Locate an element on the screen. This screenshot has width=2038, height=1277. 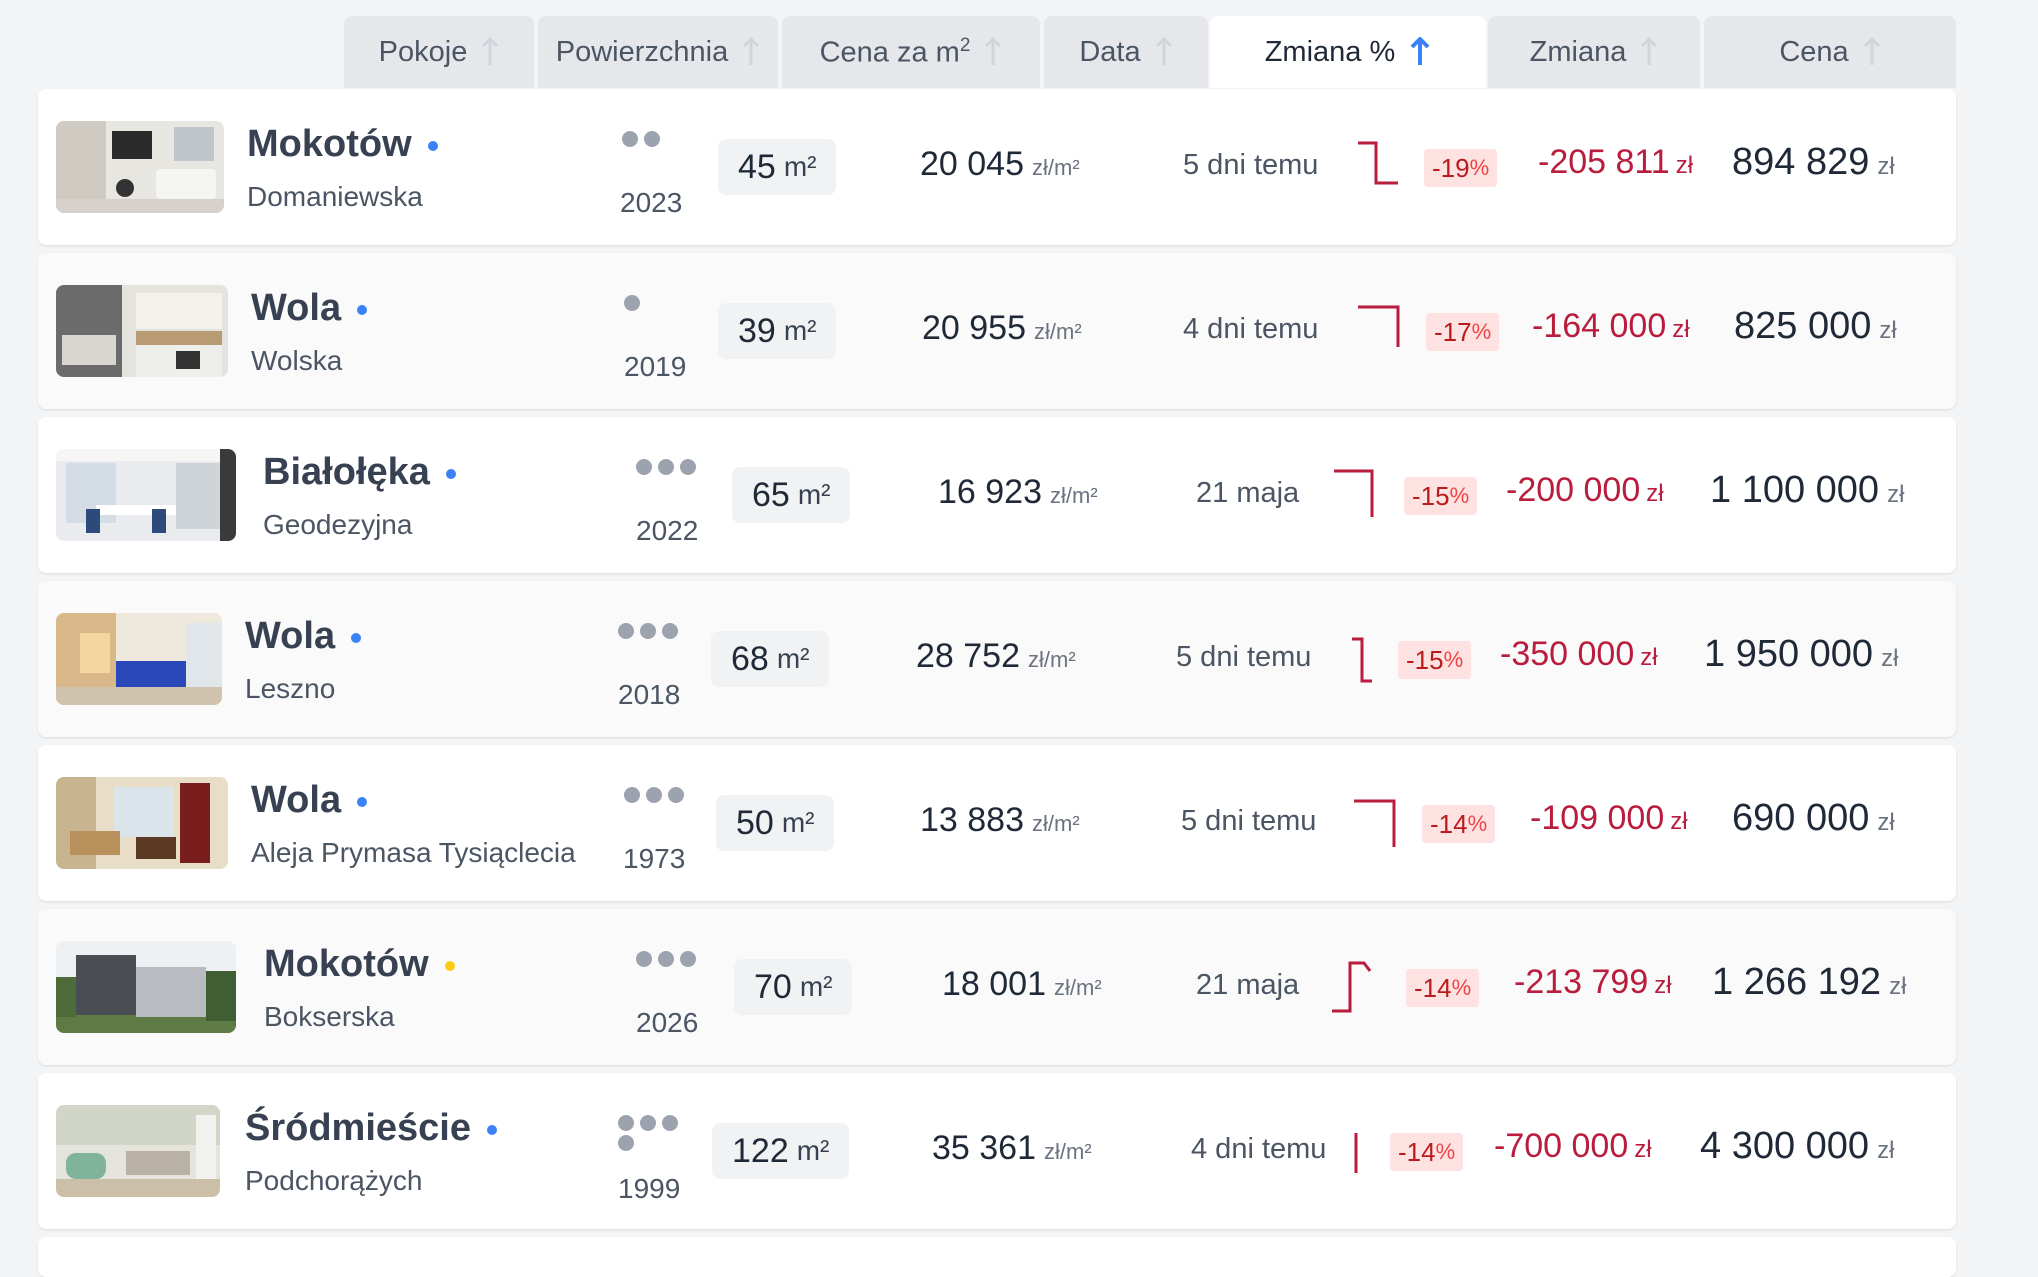
listing-date: 21 maja is located at coordinates (1248, 493).